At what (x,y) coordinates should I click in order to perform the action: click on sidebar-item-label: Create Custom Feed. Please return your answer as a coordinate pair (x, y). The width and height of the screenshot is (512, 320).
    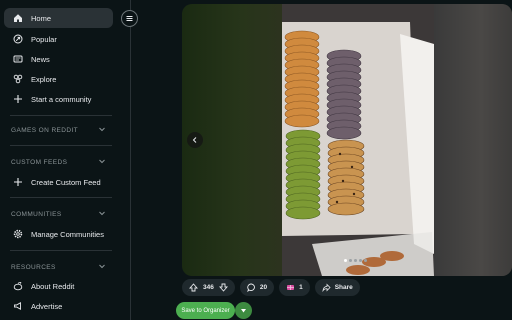
    Looking at the image, I should click on (66, 182).